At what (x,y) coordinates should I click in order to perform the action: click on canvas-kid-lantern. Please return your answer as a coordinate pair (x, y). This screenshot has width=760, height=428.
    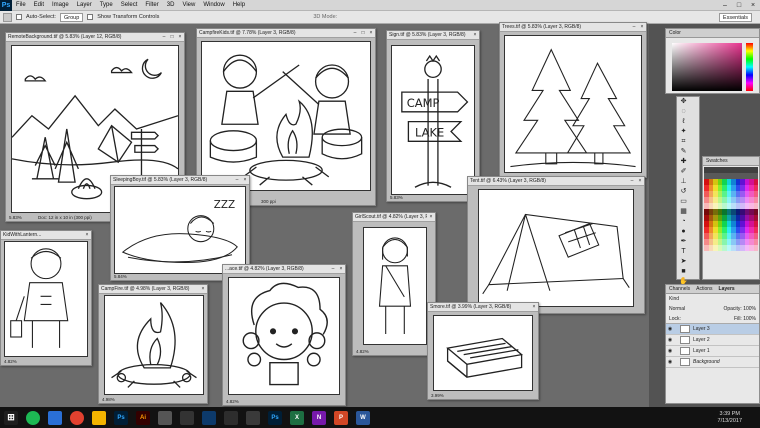
    Looking at the image, I should click on (46, 299).